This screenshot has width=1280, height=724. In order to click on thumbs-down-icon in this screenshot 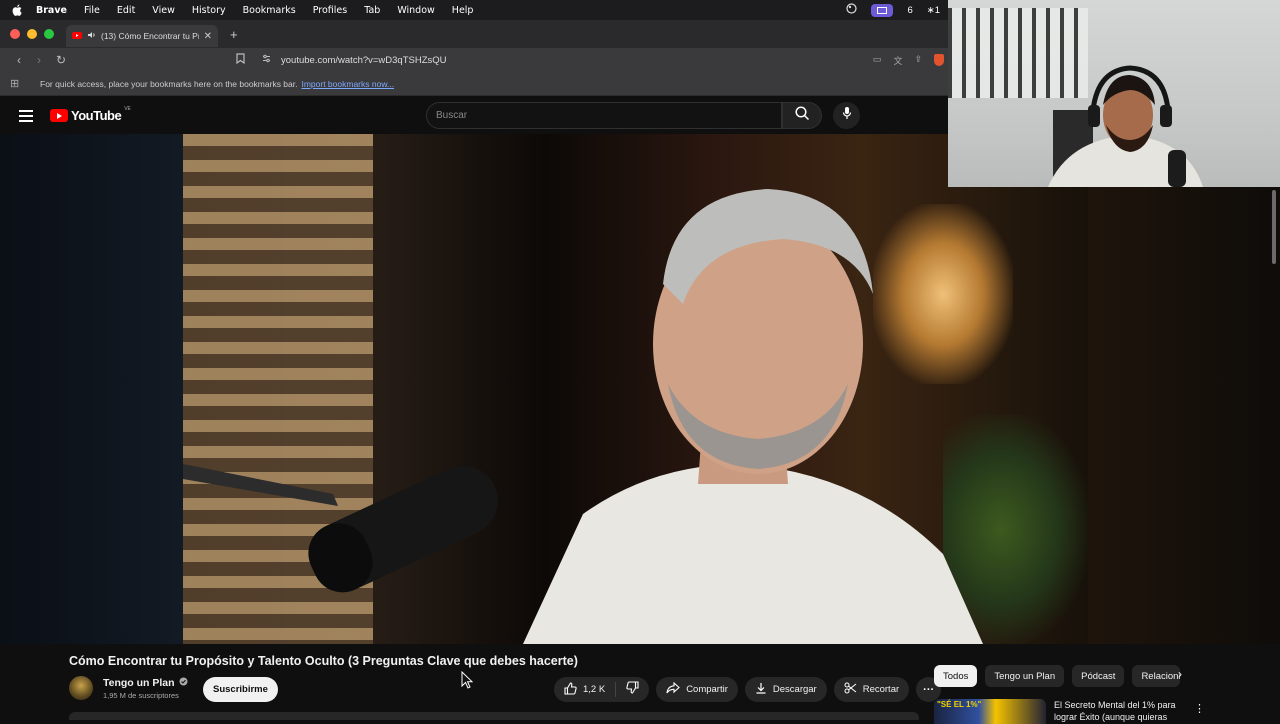, I will do `click(632, 689)`.